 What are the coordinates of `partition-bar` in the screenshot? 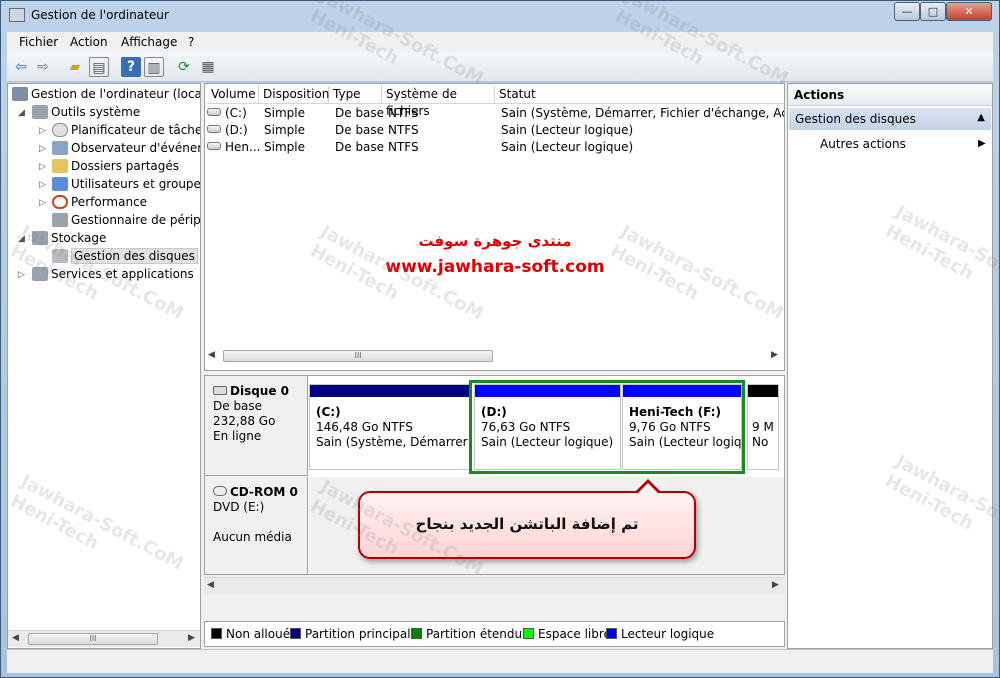 It's located at (390, 391).